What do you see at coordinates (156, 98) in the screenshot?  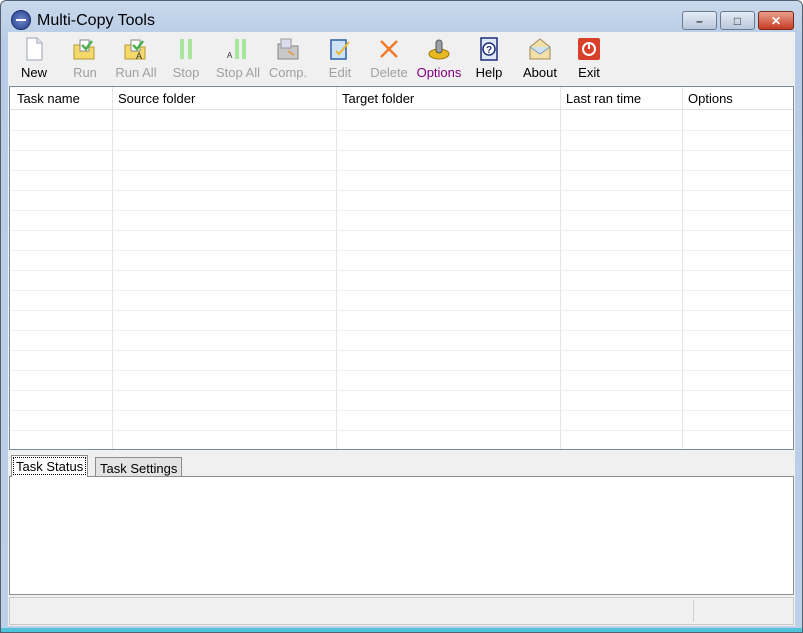 I see `column-header-source-folder: Source folder` at bounding box center [156, 98].